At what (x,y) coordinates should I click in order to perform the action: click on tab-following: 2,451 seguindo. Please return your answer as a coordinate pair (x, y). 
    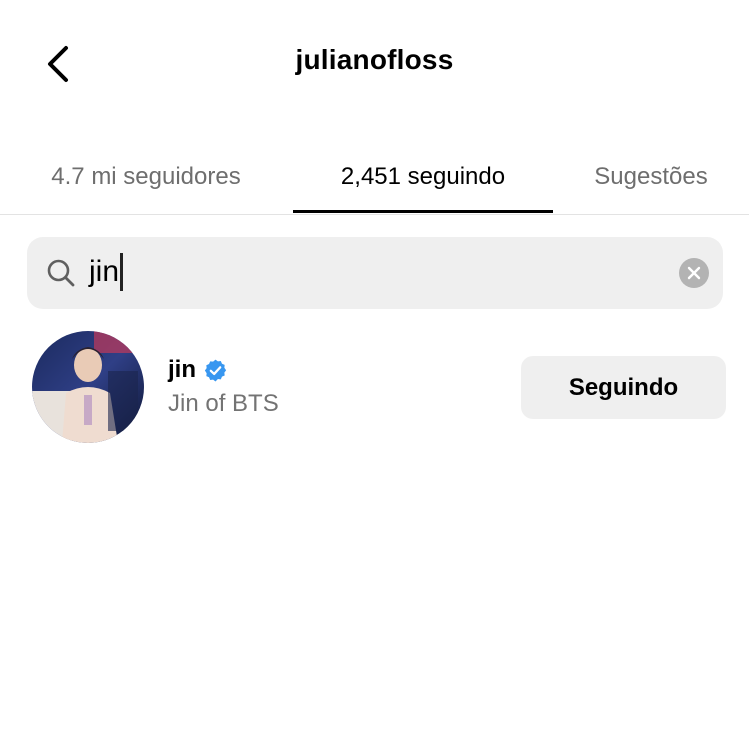
    Looking at the image, I should click on (423, 177).